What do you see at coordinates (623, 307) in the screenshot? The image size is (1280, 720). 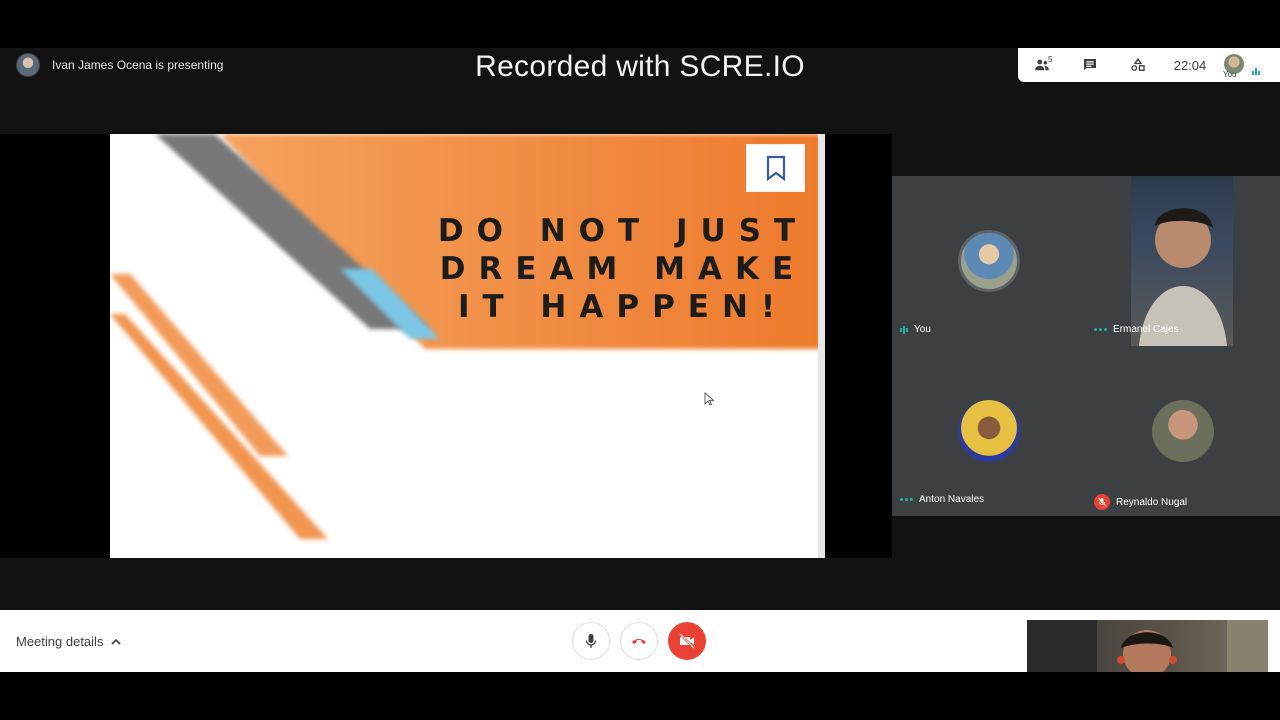 I see `slogan-line-3: IT HAPPEN!` at bounding box center [623, 307].